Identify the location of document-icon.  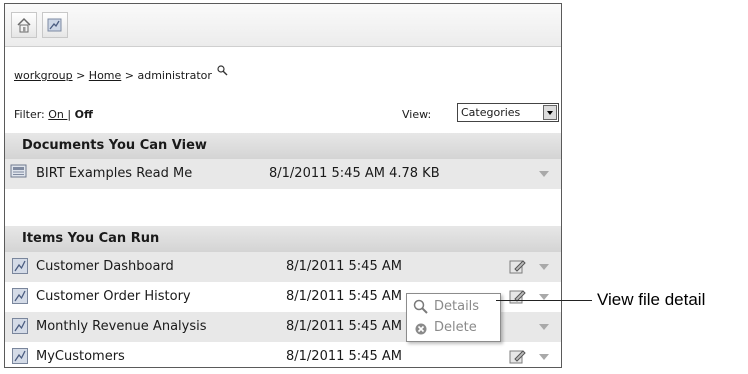
(18, 171).